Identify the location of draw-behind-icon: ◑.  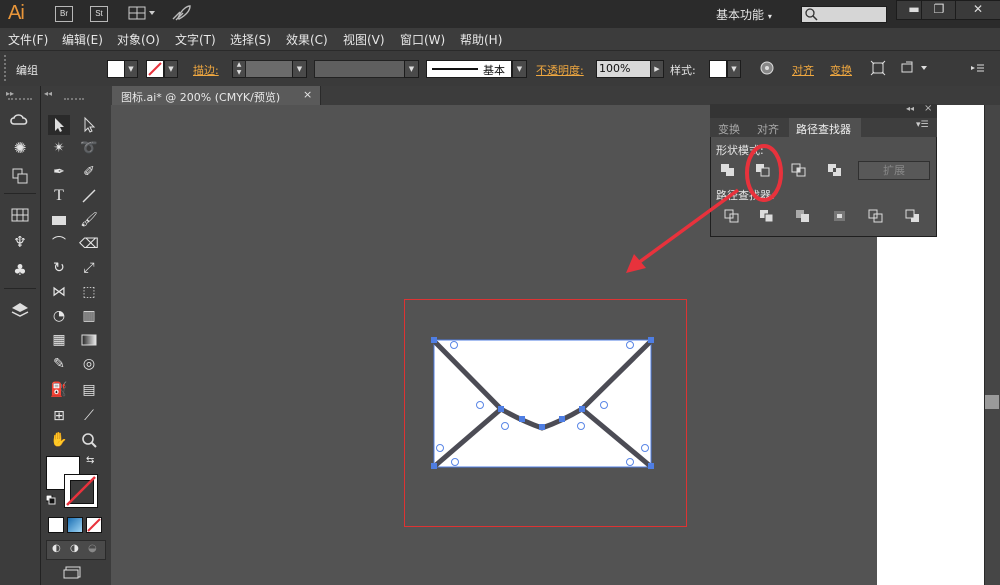
(74, 548).